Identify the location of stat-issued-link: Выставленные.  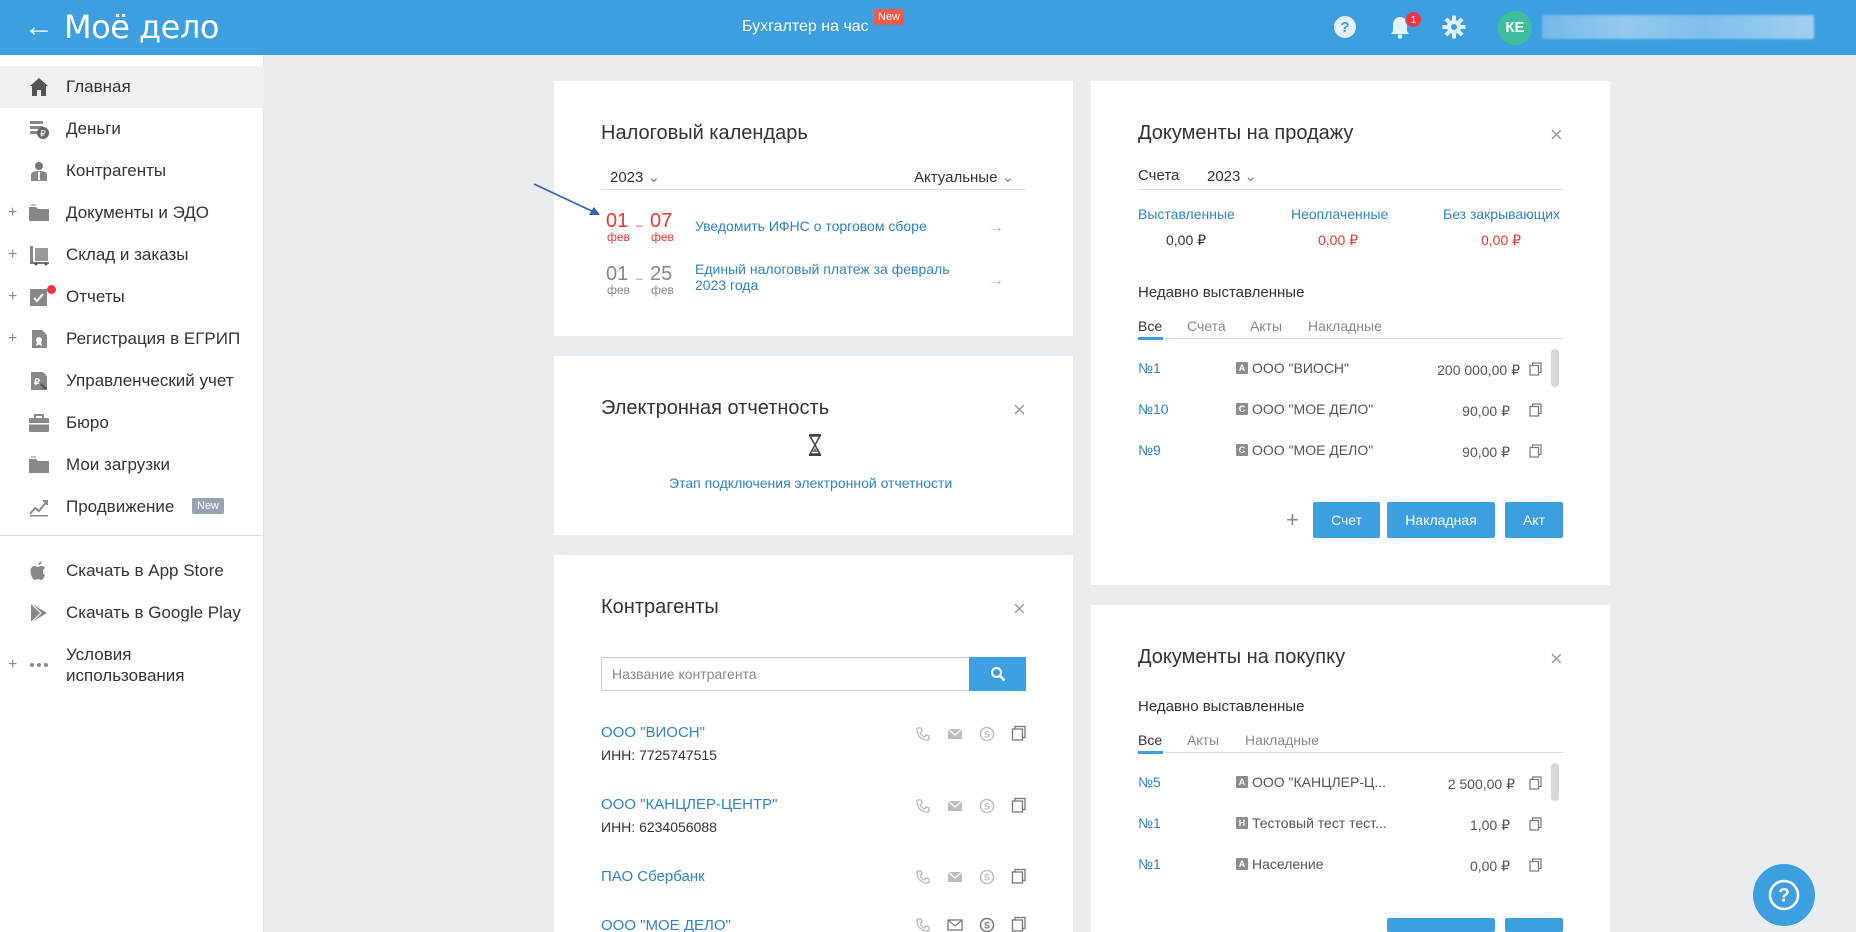
(1186, 214).